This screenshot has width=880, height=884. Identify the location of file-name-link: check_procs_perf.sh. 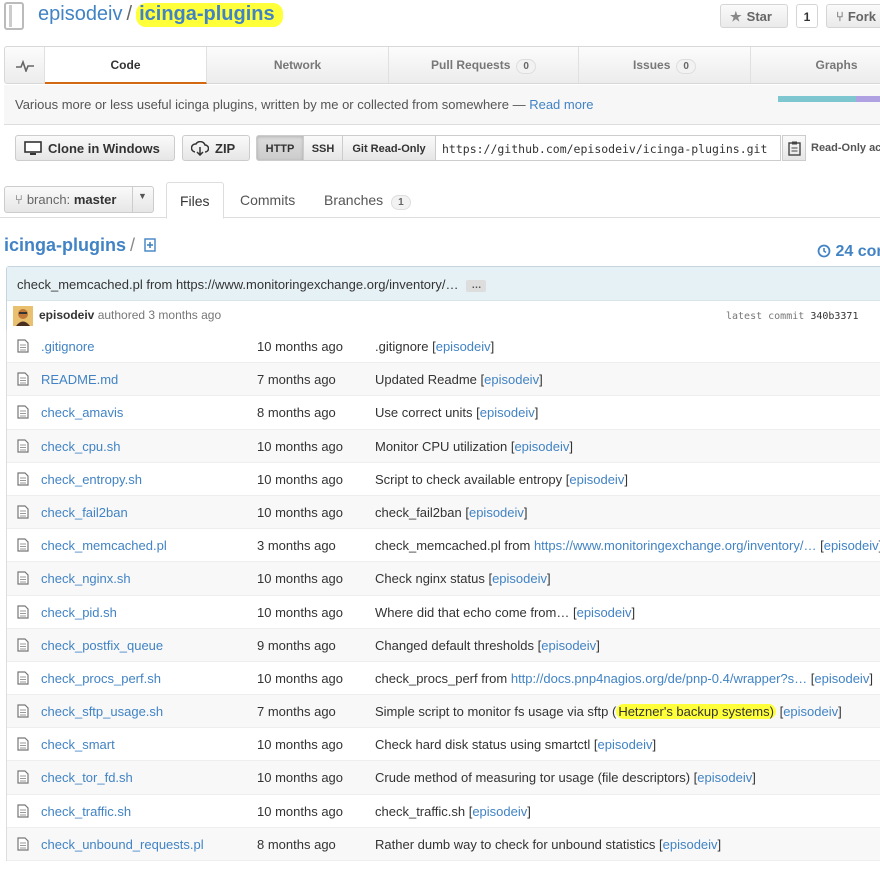
(101, 678).